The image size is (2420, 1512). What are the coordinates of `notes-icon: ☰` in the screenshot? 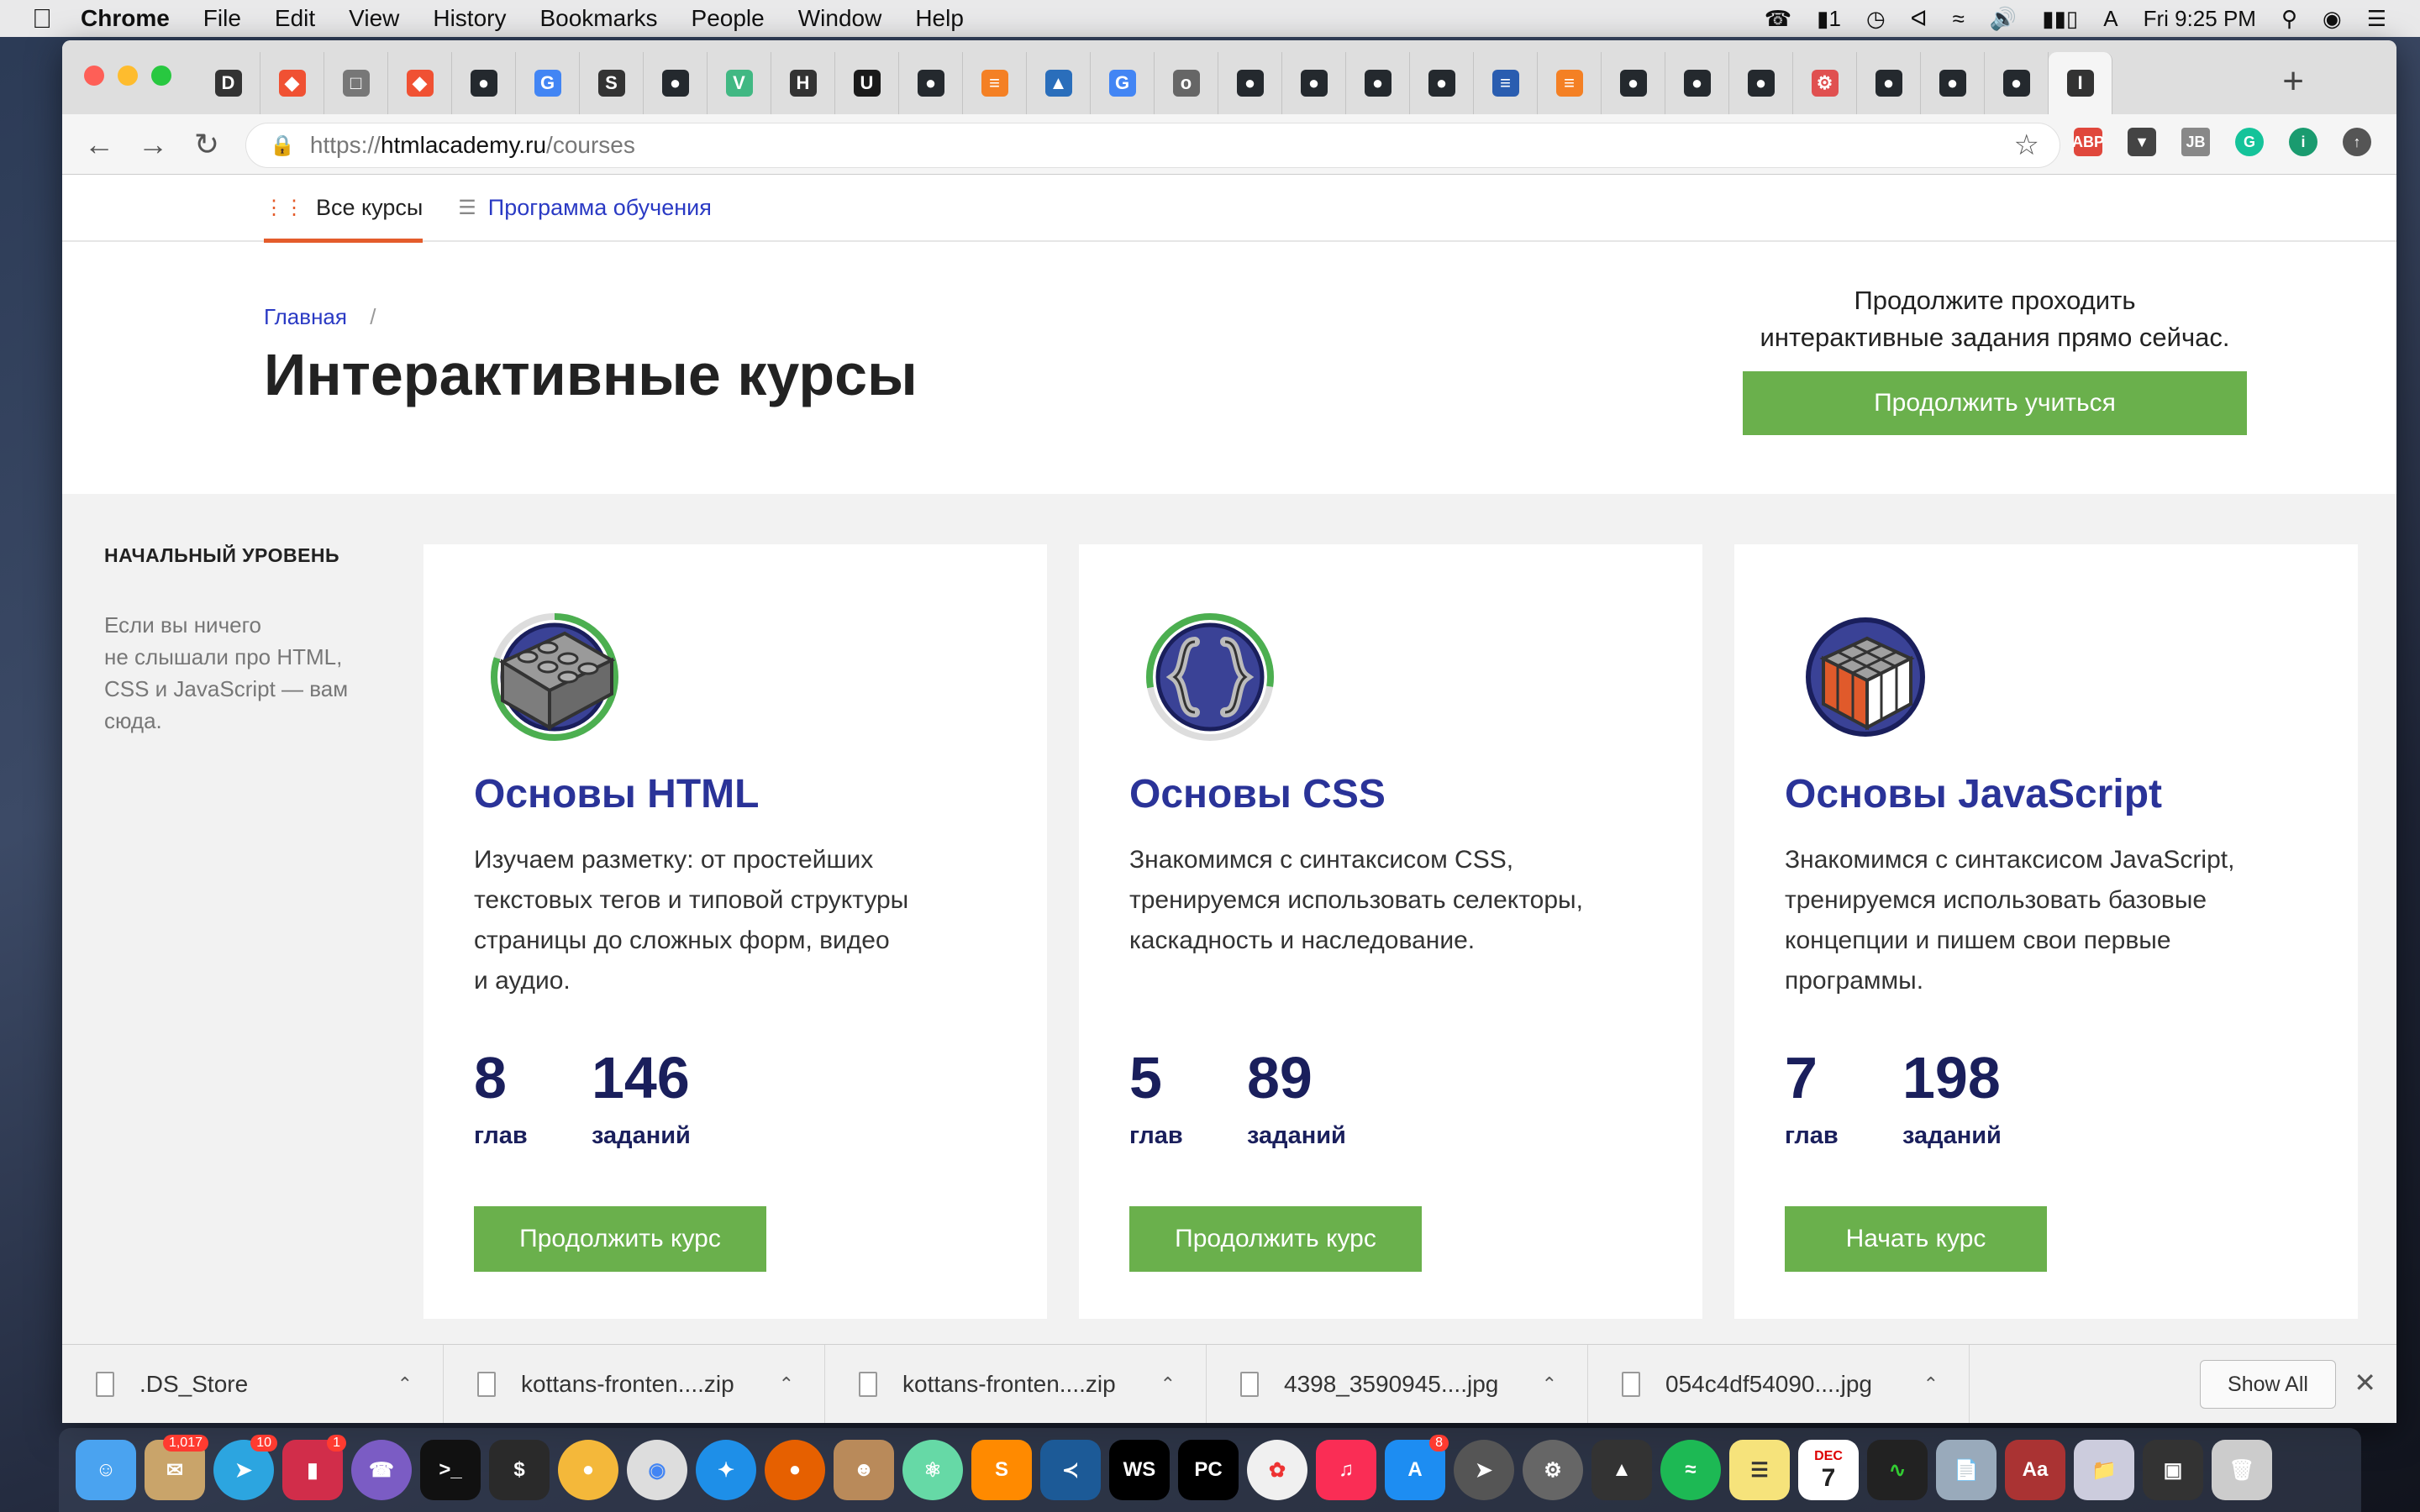 It's located at (1759, 1470).